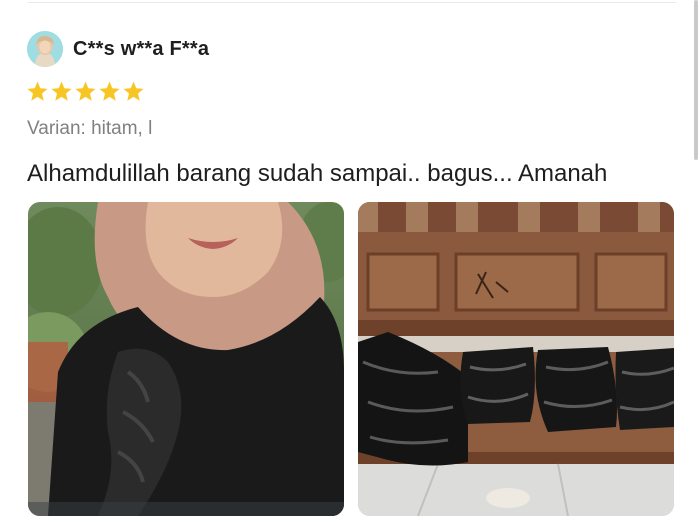 The width and height of the screenshot is (700, 524). I want to click on reviewer-name: C**s w**a F**a, so click(141, 49).